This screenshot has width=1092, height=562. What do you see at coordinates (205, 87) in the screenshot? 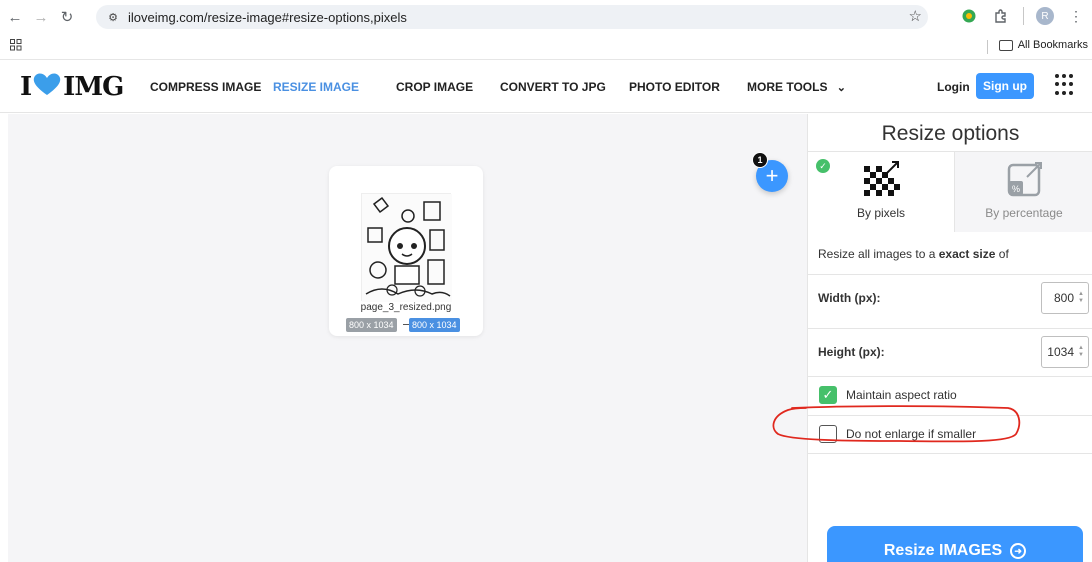
I see `nav-compress-image: COMPRESS IMAGE` at bounding box center [205, 87].